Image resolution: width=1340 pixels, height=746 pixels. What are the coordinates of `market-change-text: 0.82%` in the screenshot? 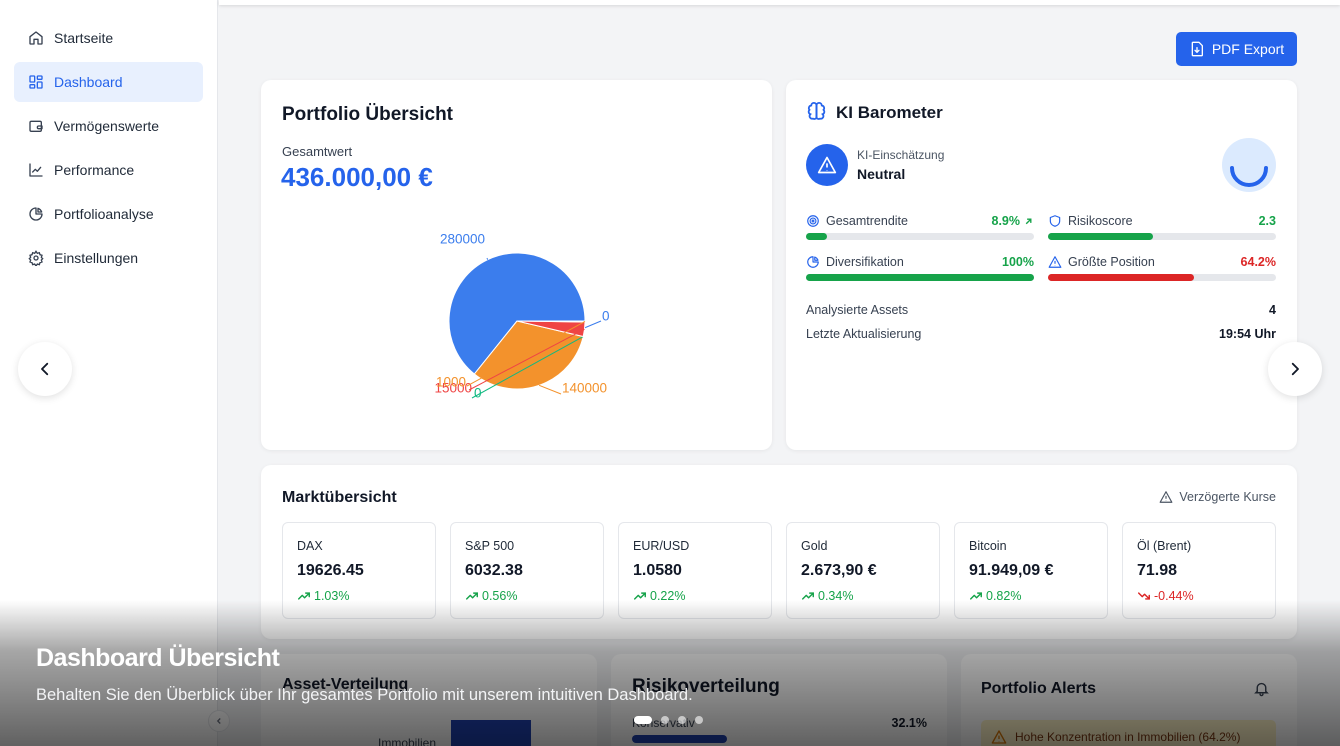 It's located at (1004, 596).